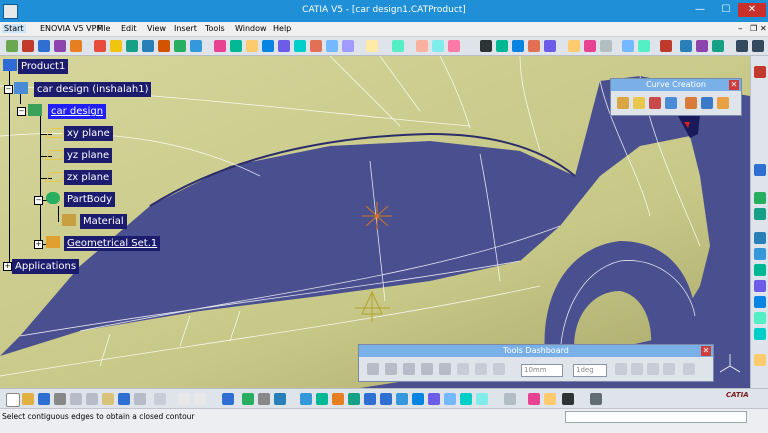  What do you see at coordinates (92, 399) in the screenshot?
I see `copy-icon` at bounding box center [92, 399].